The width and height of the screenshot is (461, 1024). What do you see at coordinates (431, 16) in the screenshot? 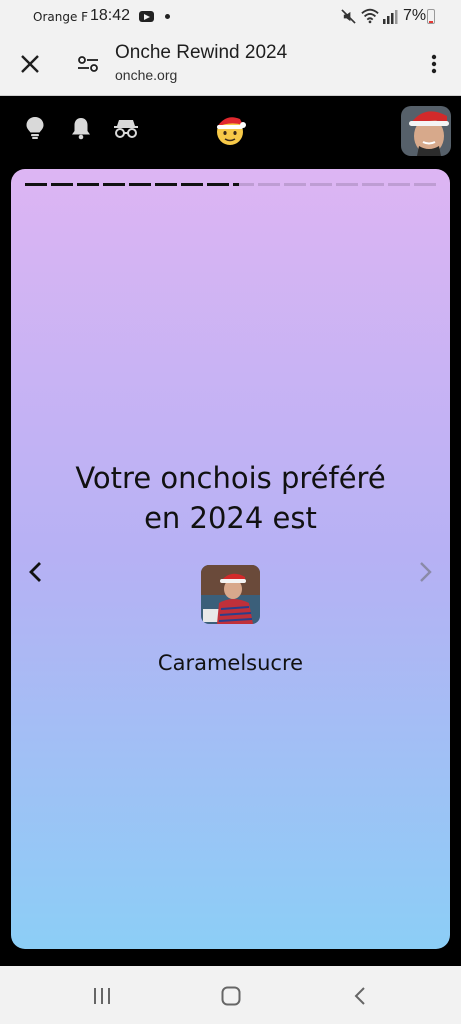
I see `battery-icon` at bounding box center [431, 16].